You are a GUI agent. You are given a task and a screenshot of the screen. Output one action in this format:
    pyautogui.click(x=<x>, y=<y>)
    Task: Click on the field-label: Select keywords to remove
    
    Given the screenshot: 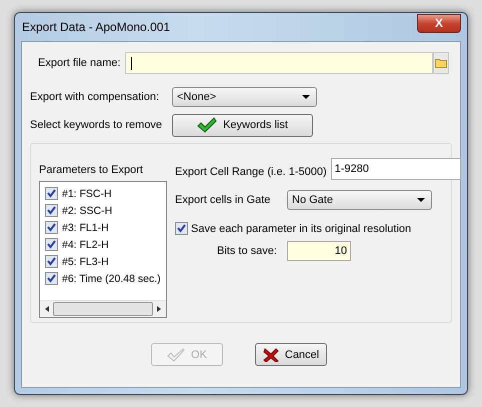 What is the action you would take?
    pyautogui.click(x=97, y=125)
    